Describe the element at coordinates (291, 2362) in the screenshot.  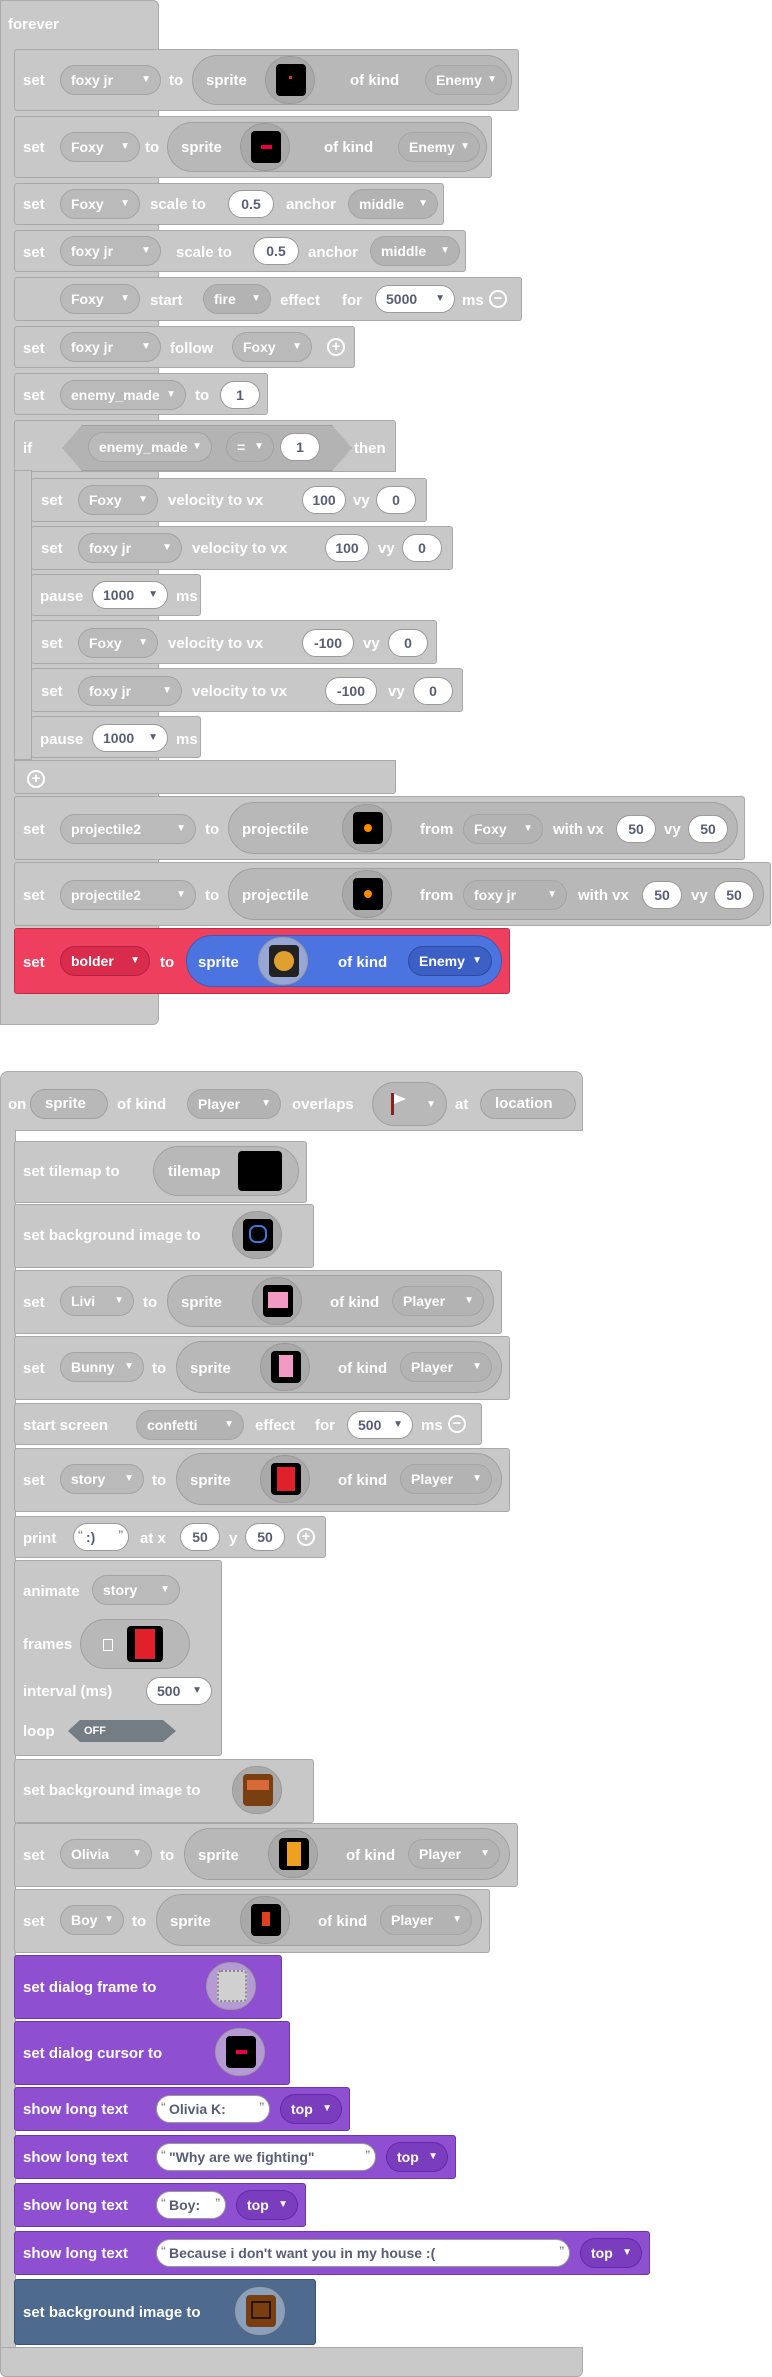
I see `overlap-event-foot` at that location.